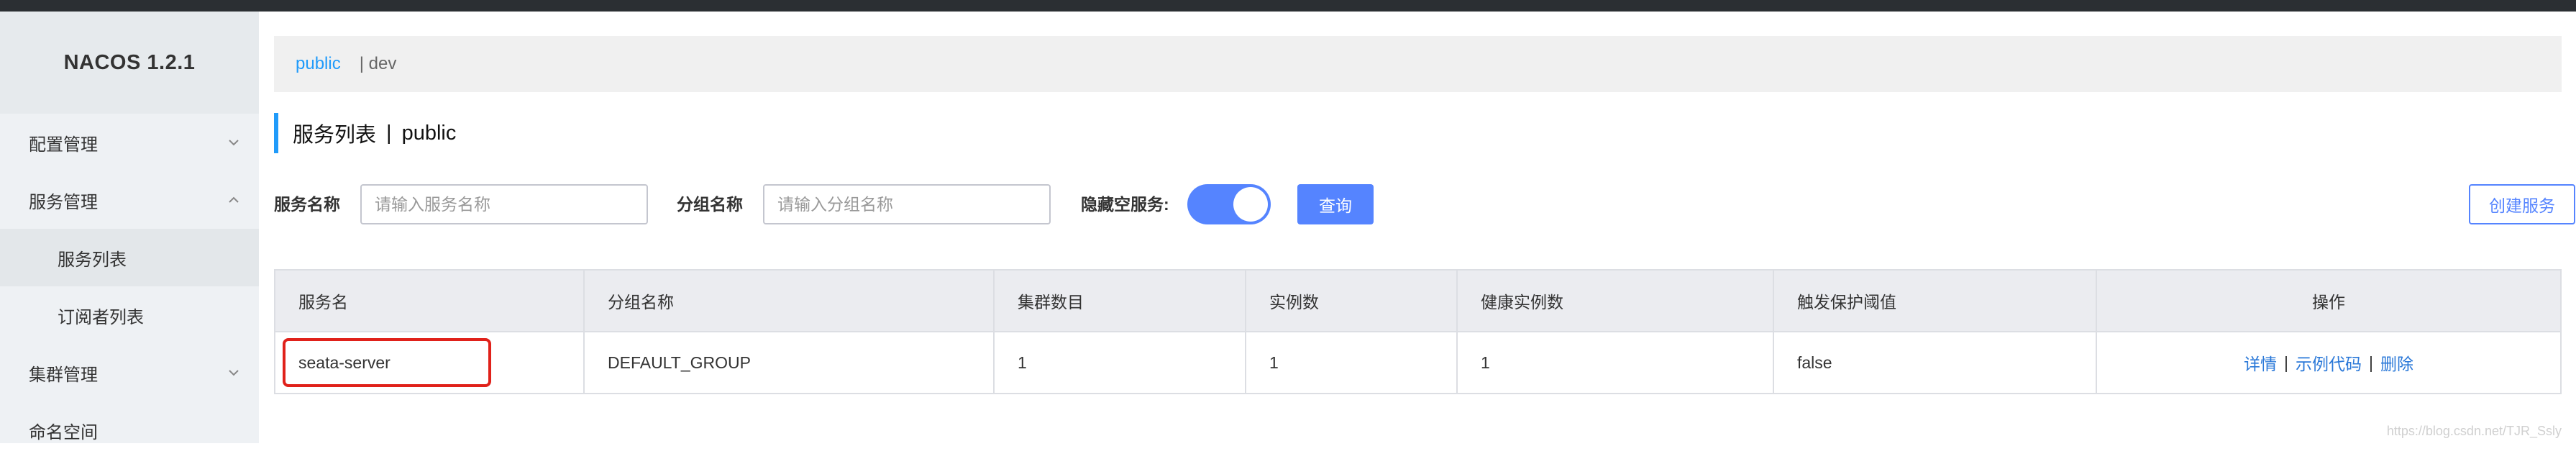  Describe the element at coordinates (790, 362) in the screenshot. I see `cell-group-name: DEFAULT_GROUP` at that location.